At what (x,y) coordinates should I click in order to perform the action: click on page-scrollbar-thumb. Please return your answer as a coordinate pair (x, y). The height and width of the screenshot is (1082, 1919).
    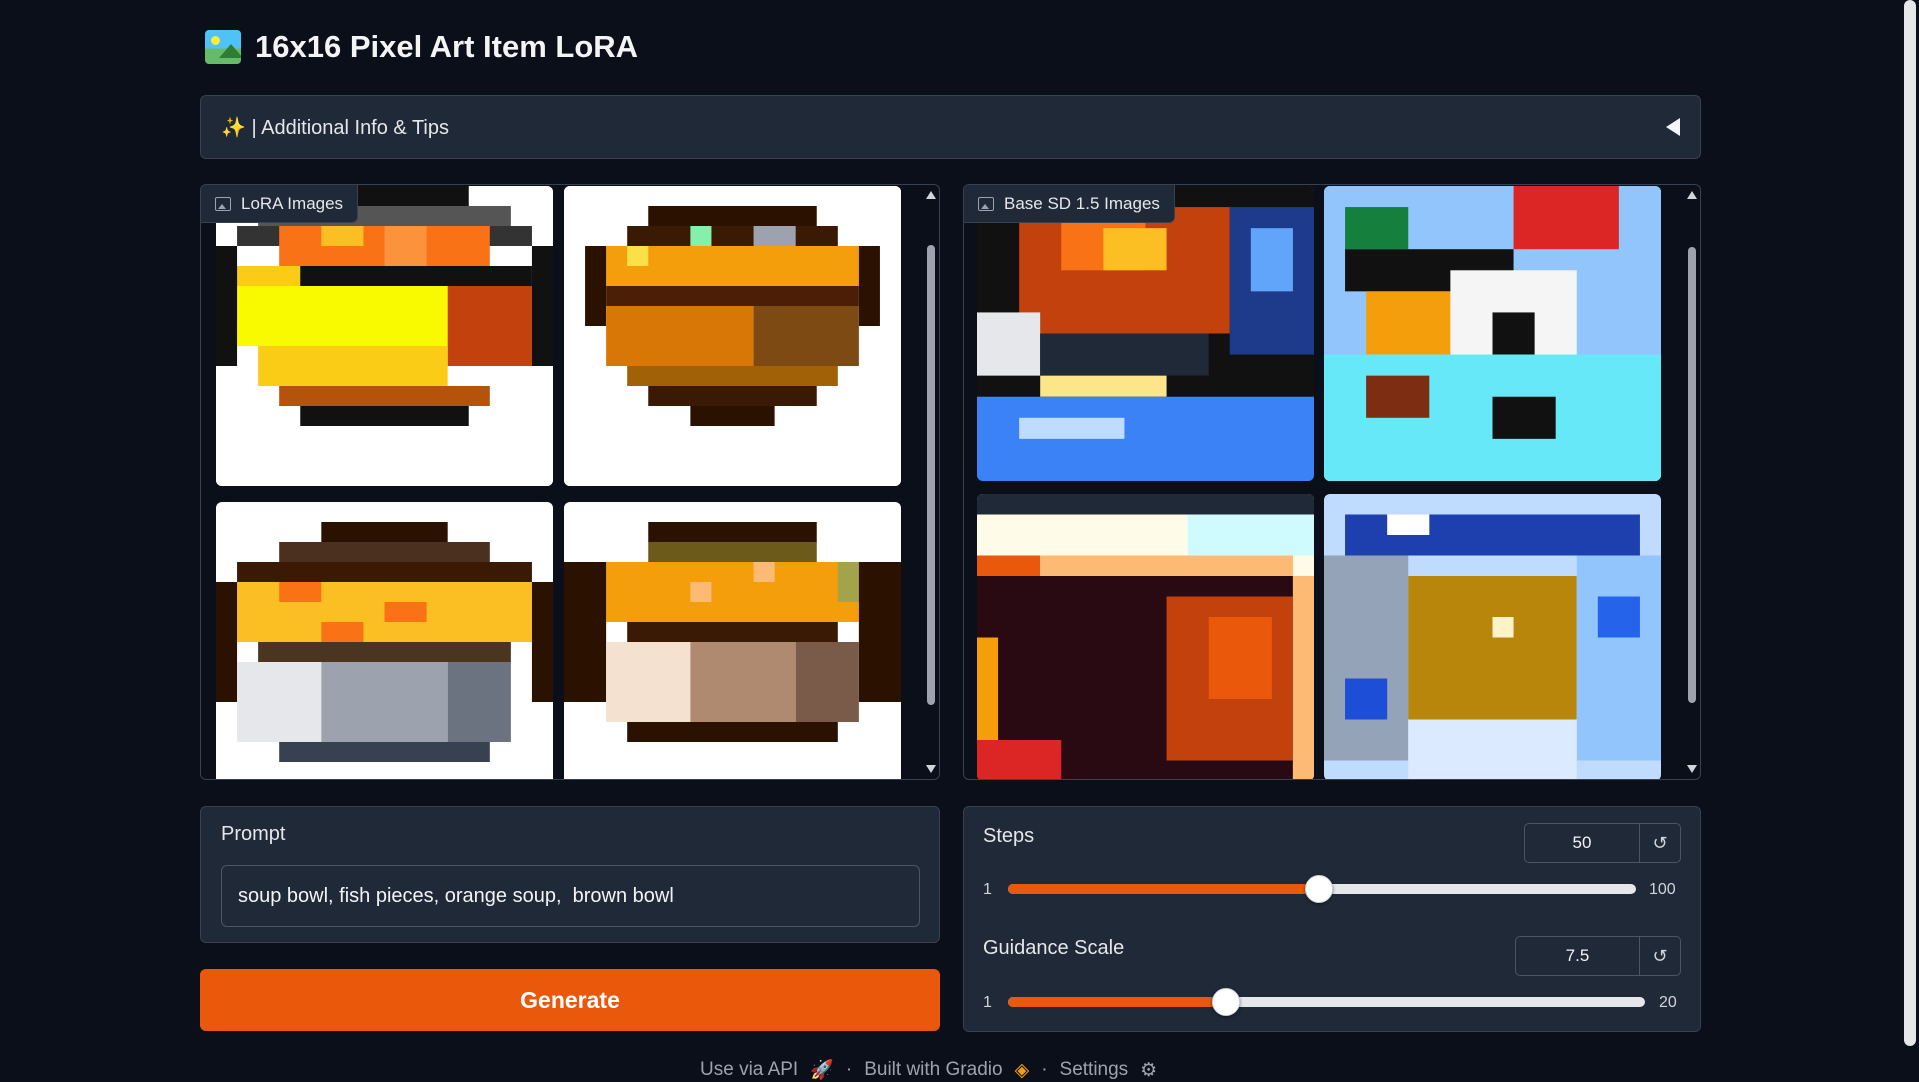
    Looking at the image, I should click on (1910, 523).